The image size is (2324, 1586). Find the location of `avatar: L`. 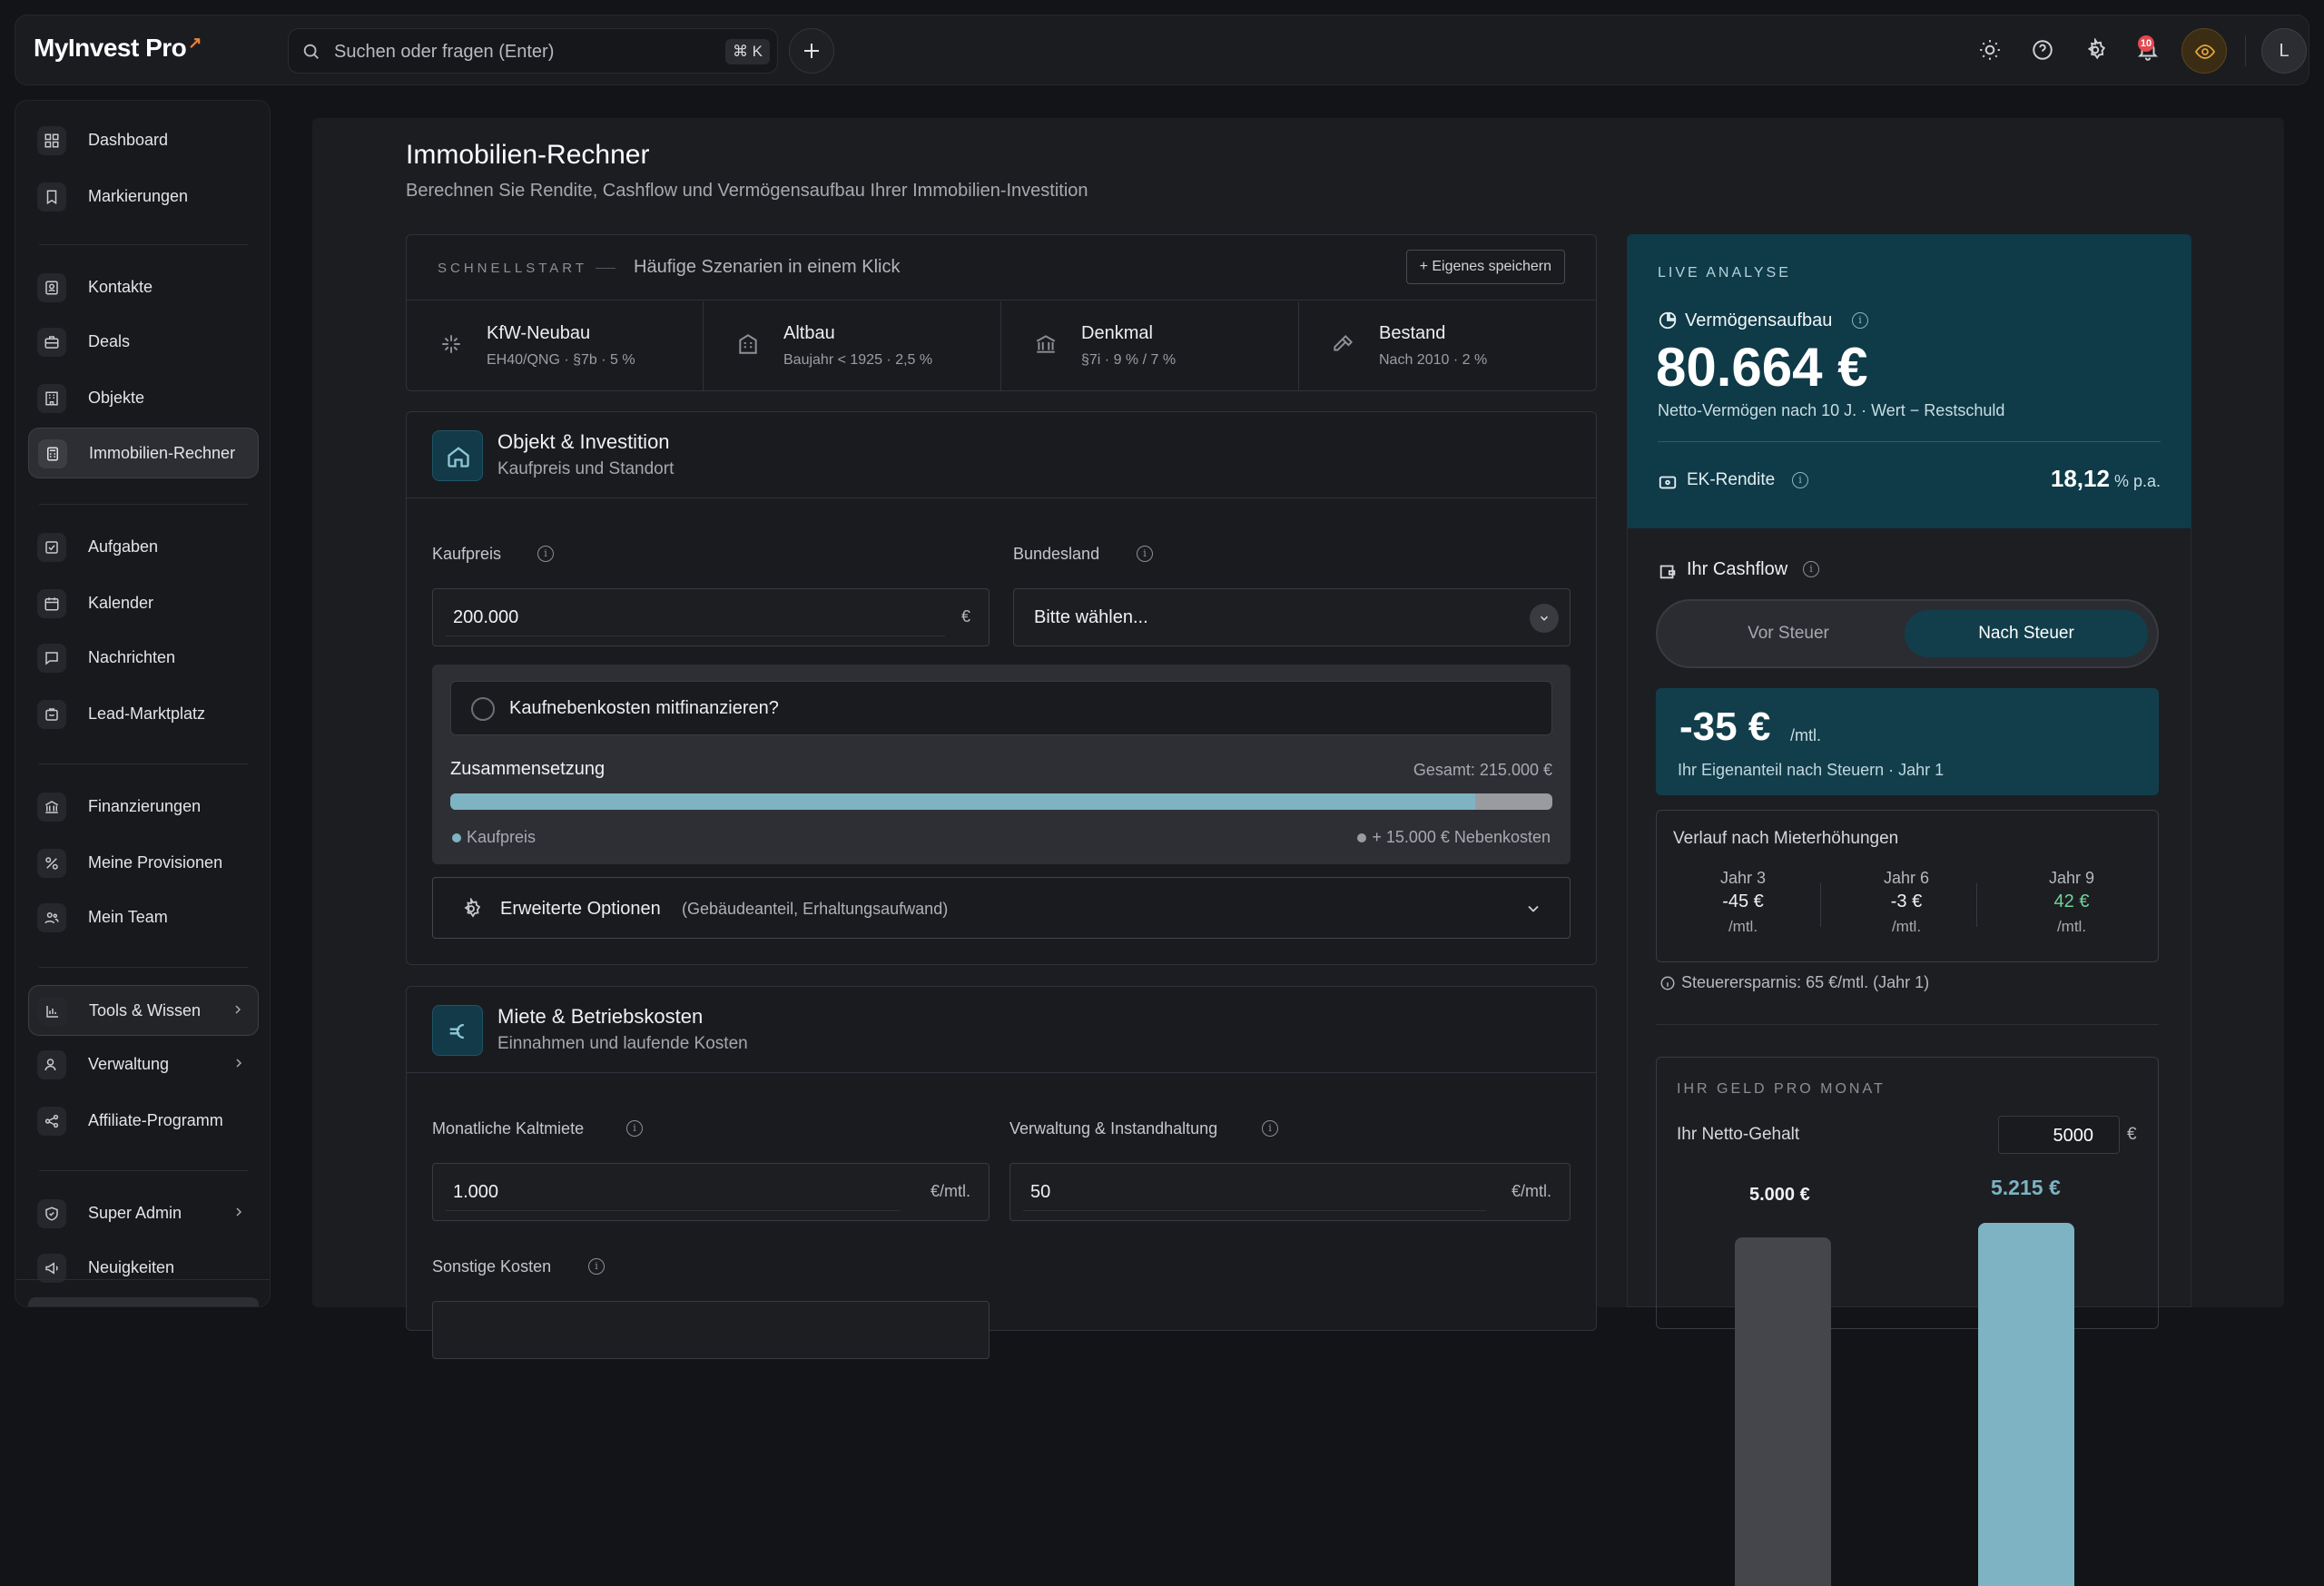

avatar: L is located at coordinates (2284, 51).